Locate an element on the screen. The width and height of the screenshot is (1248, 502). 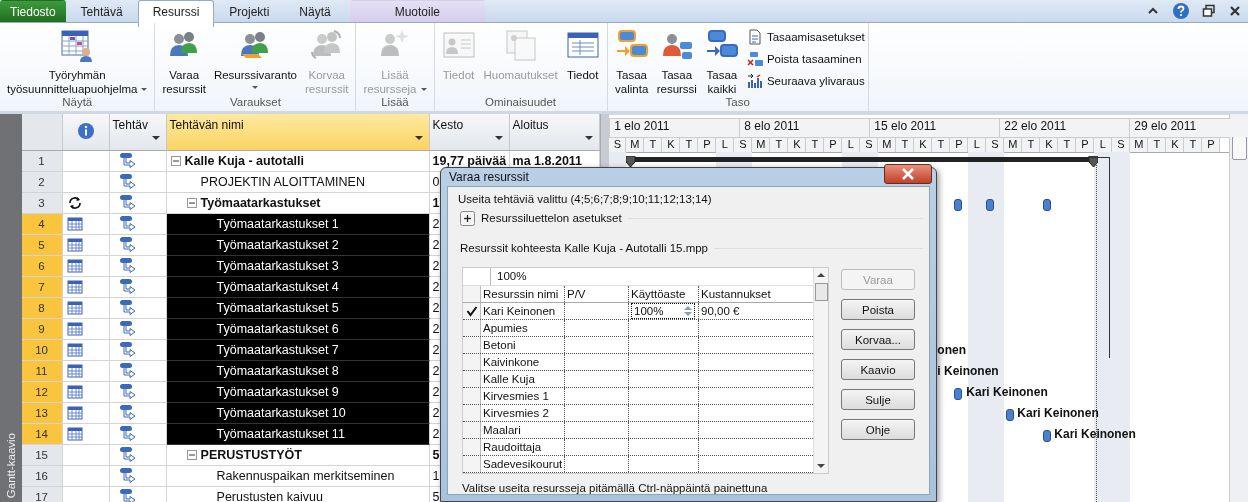
row-number: 13 is located at coordinates (42, 413).